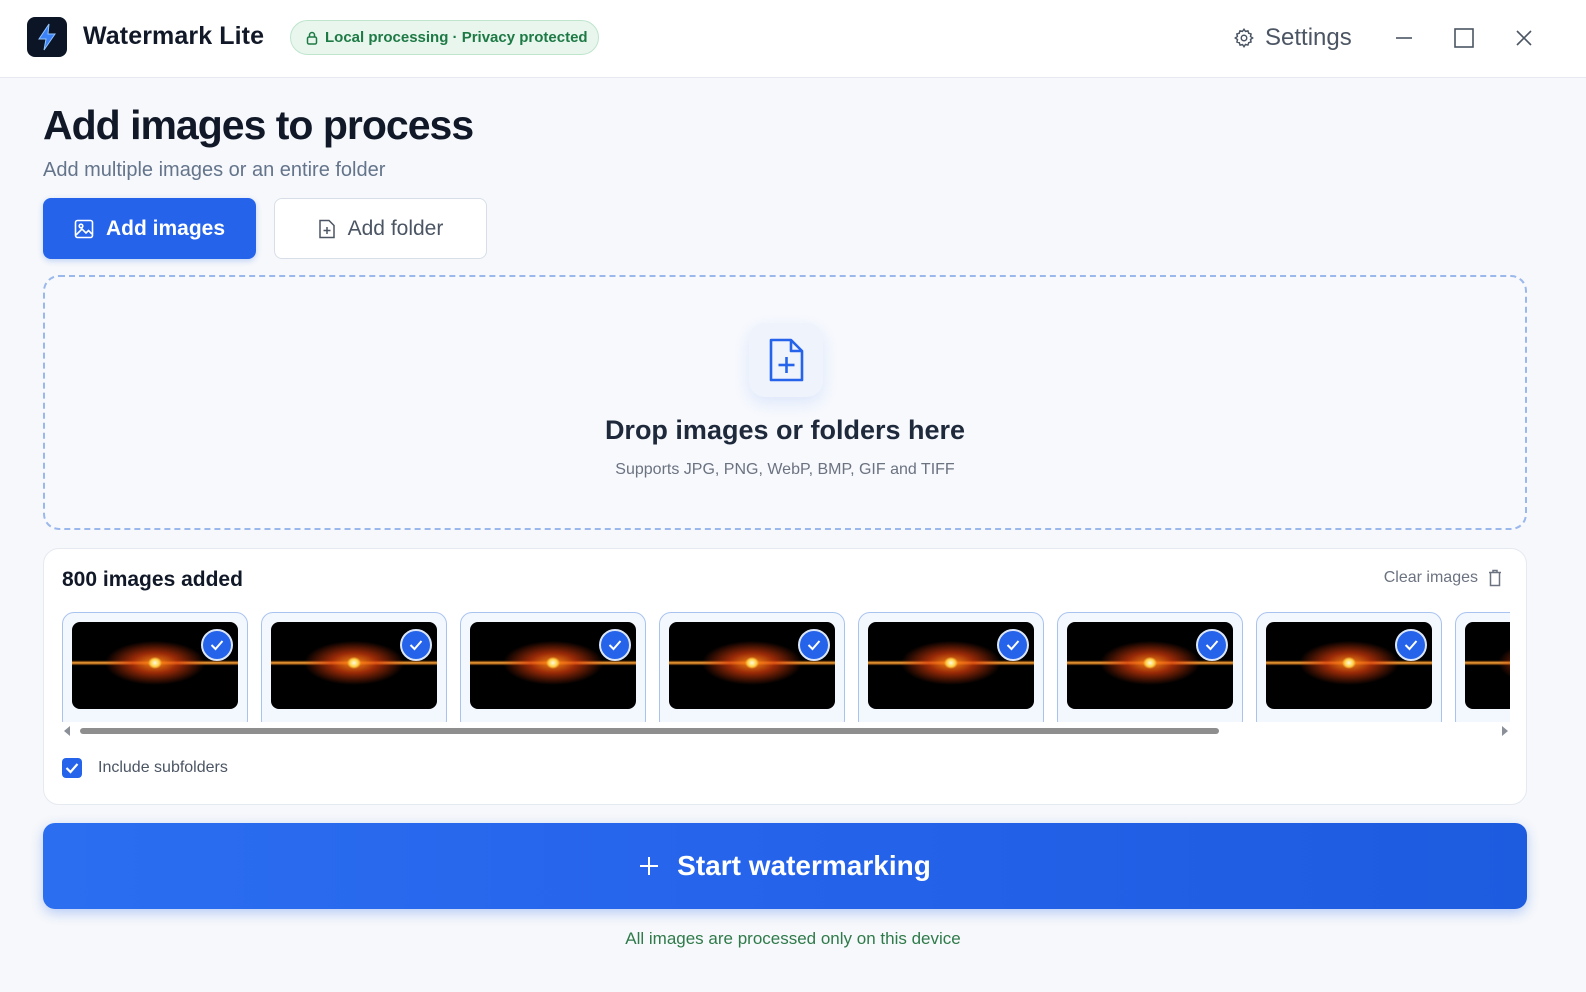 The width and height of the screenshot is (1586, 992). What do you see at coordinates (785, 430) in the screenshot?
I see `drop-zone-title: Drop images or folders here` at bounding box center [785, 430].